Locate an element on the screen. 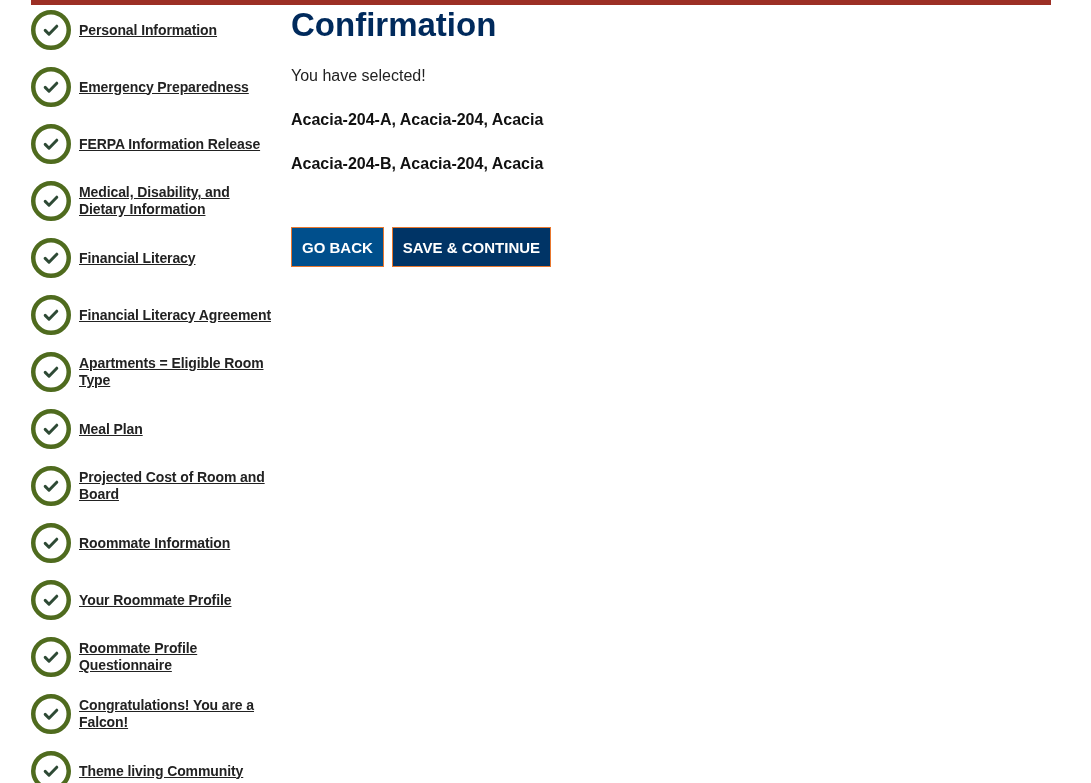  intro-text: You have selected! is located at coordinates (358, 76).